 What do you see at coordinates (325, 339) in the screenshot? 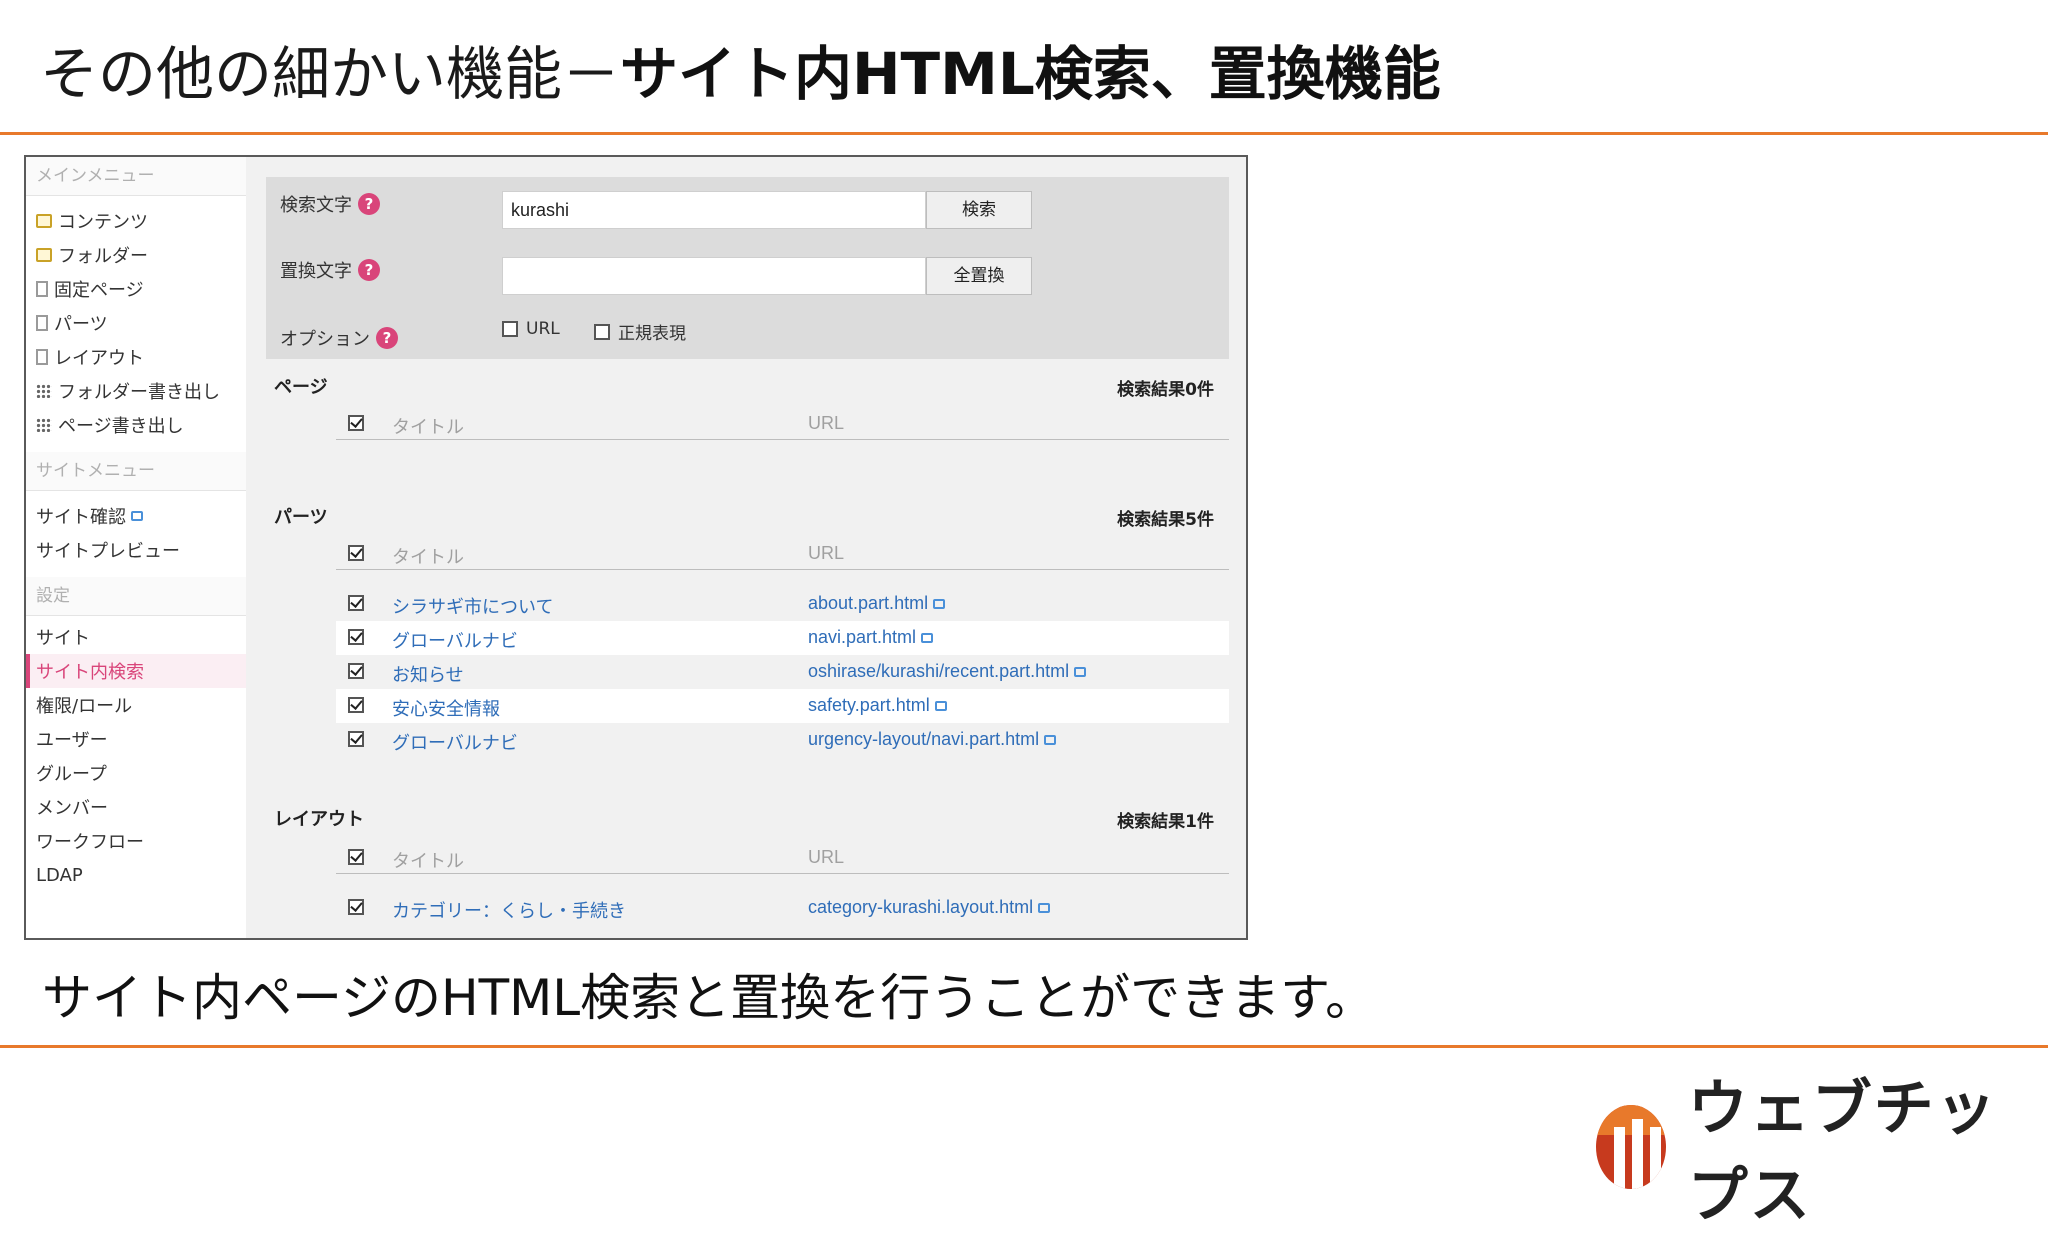
I see `options-label-text: オプション` at bounding box center [325, 339].